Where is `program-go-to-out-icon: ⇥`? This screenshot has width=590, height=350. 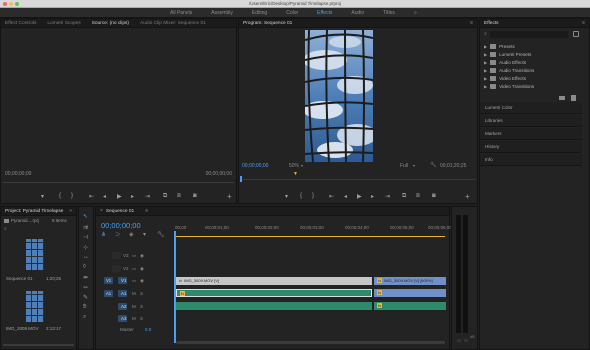
program-go-to-out-icon: ⇥ is located at coordinates (387, 196).